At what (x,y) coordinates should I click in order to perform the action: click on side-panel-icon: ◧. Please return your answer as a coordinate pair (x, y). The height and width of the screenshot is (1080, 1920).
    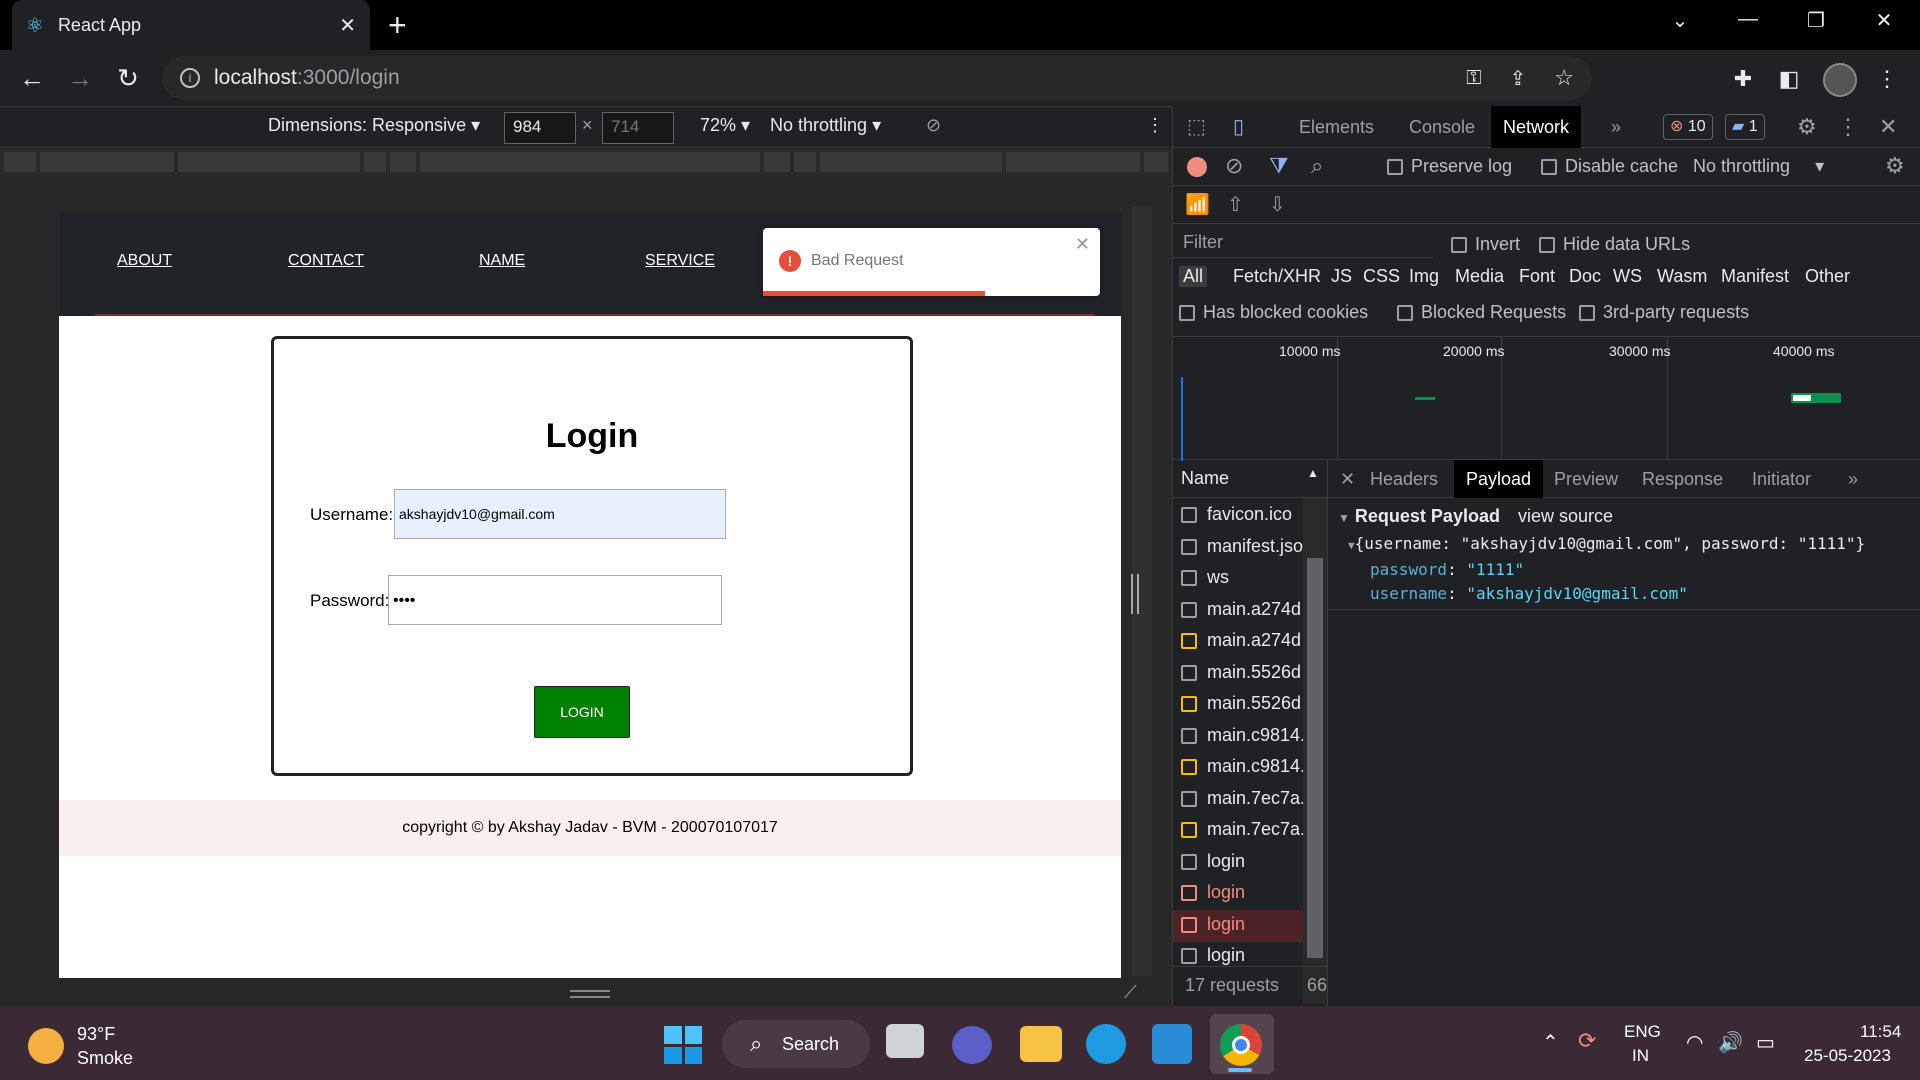
    Looking at the image, I should click on (1789, 79).